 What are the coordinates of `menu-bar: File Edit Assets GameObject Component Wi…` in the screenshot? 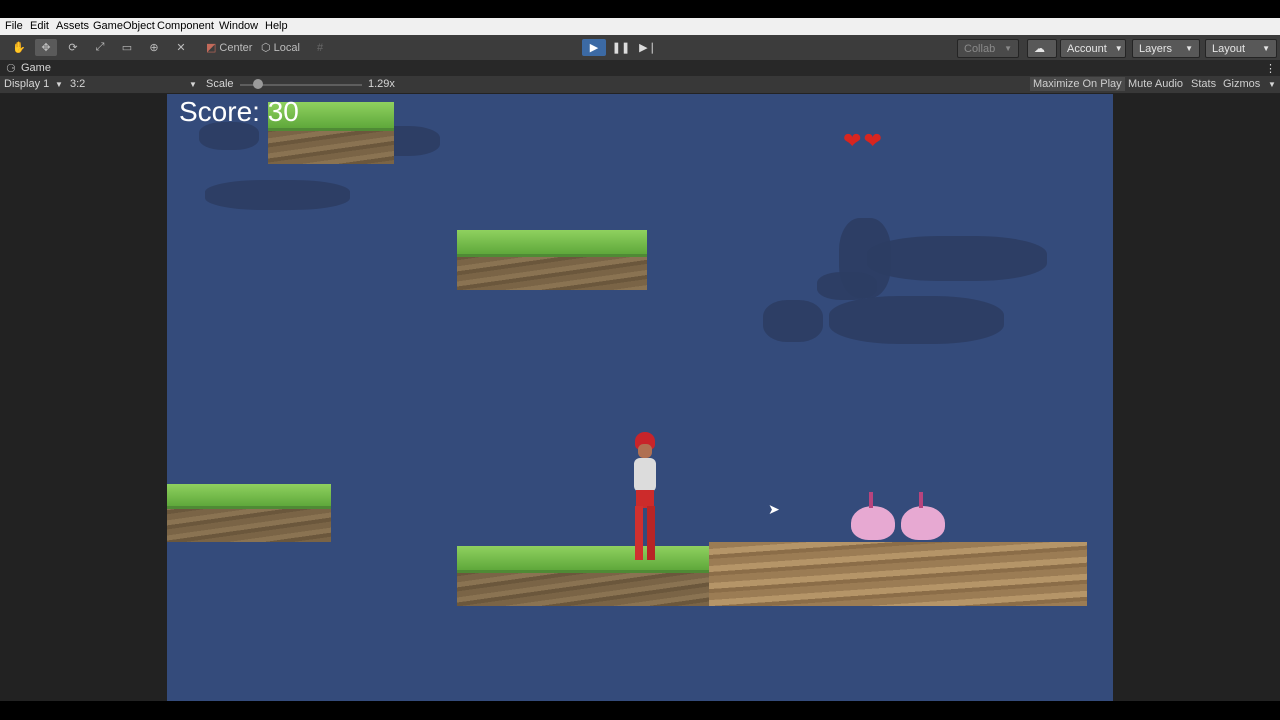 It's located at (640, 26).